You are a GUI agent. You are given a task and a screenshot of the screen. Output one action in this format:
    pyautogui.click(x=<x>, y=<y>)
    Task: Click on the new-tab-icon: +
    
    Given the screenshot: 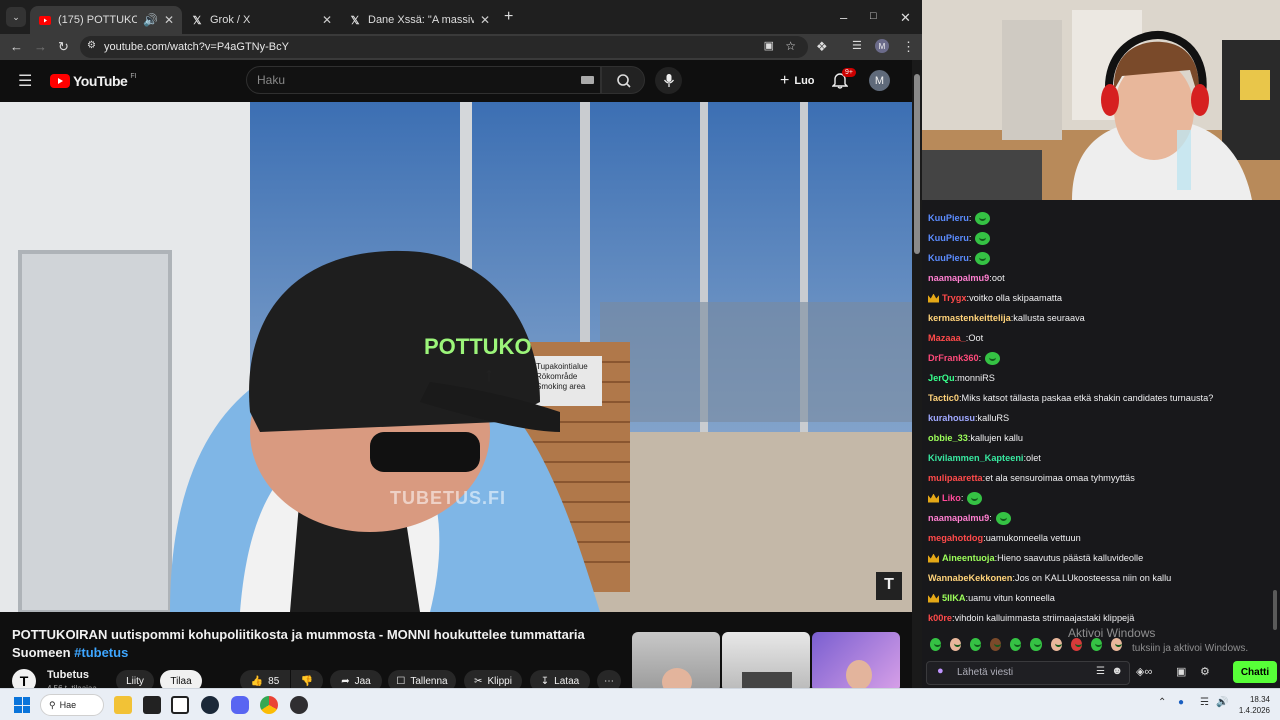 What is the action you would take?
    pyautogui.click(x=508, y=17)
    